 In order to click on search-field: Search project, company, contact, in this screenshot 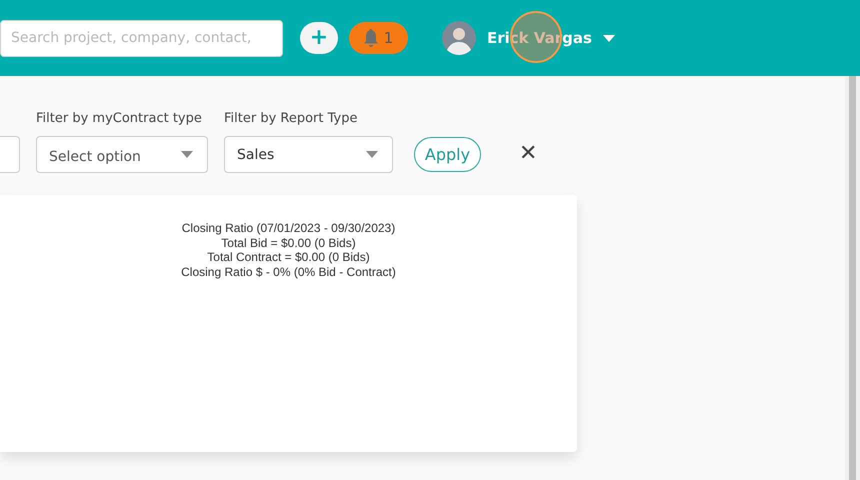, I will do `click(141, 38)`.